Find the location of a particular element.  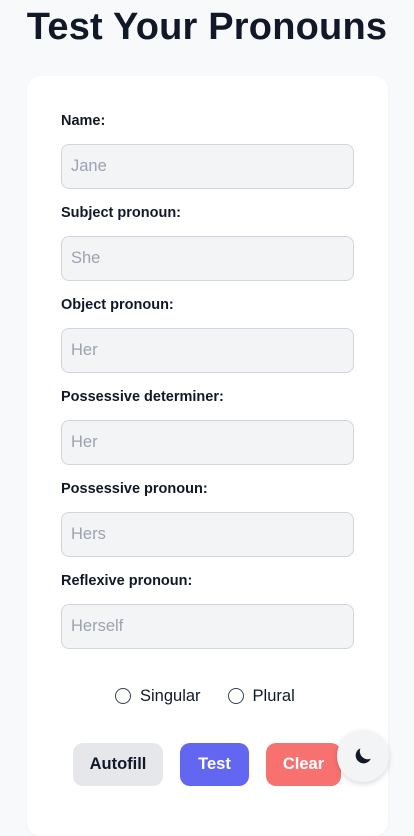

possessive-pronoun-label: Possessive pronoun: is located at coordinates (134, 489).